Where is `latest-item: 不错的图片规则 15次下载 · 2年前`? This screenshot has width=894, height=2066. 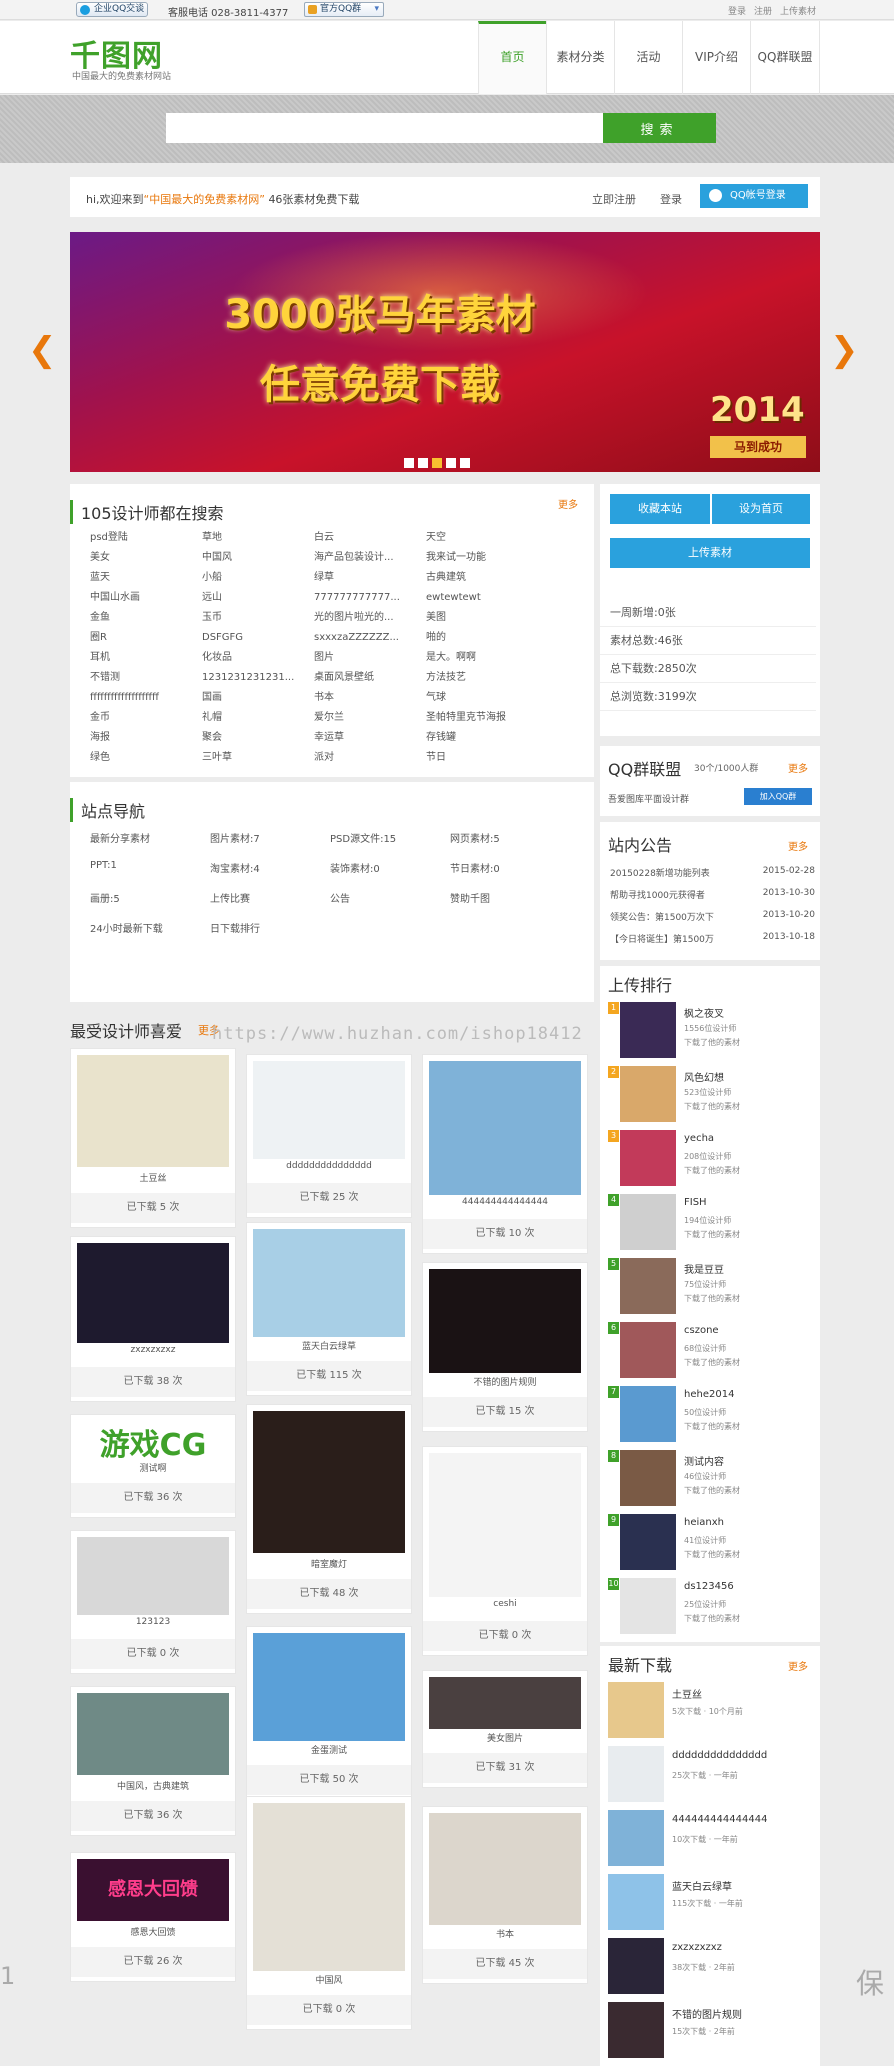 latest-item: 不错的图片规则 15次下载 · 2年前 is located at coordinates (713, 2032).